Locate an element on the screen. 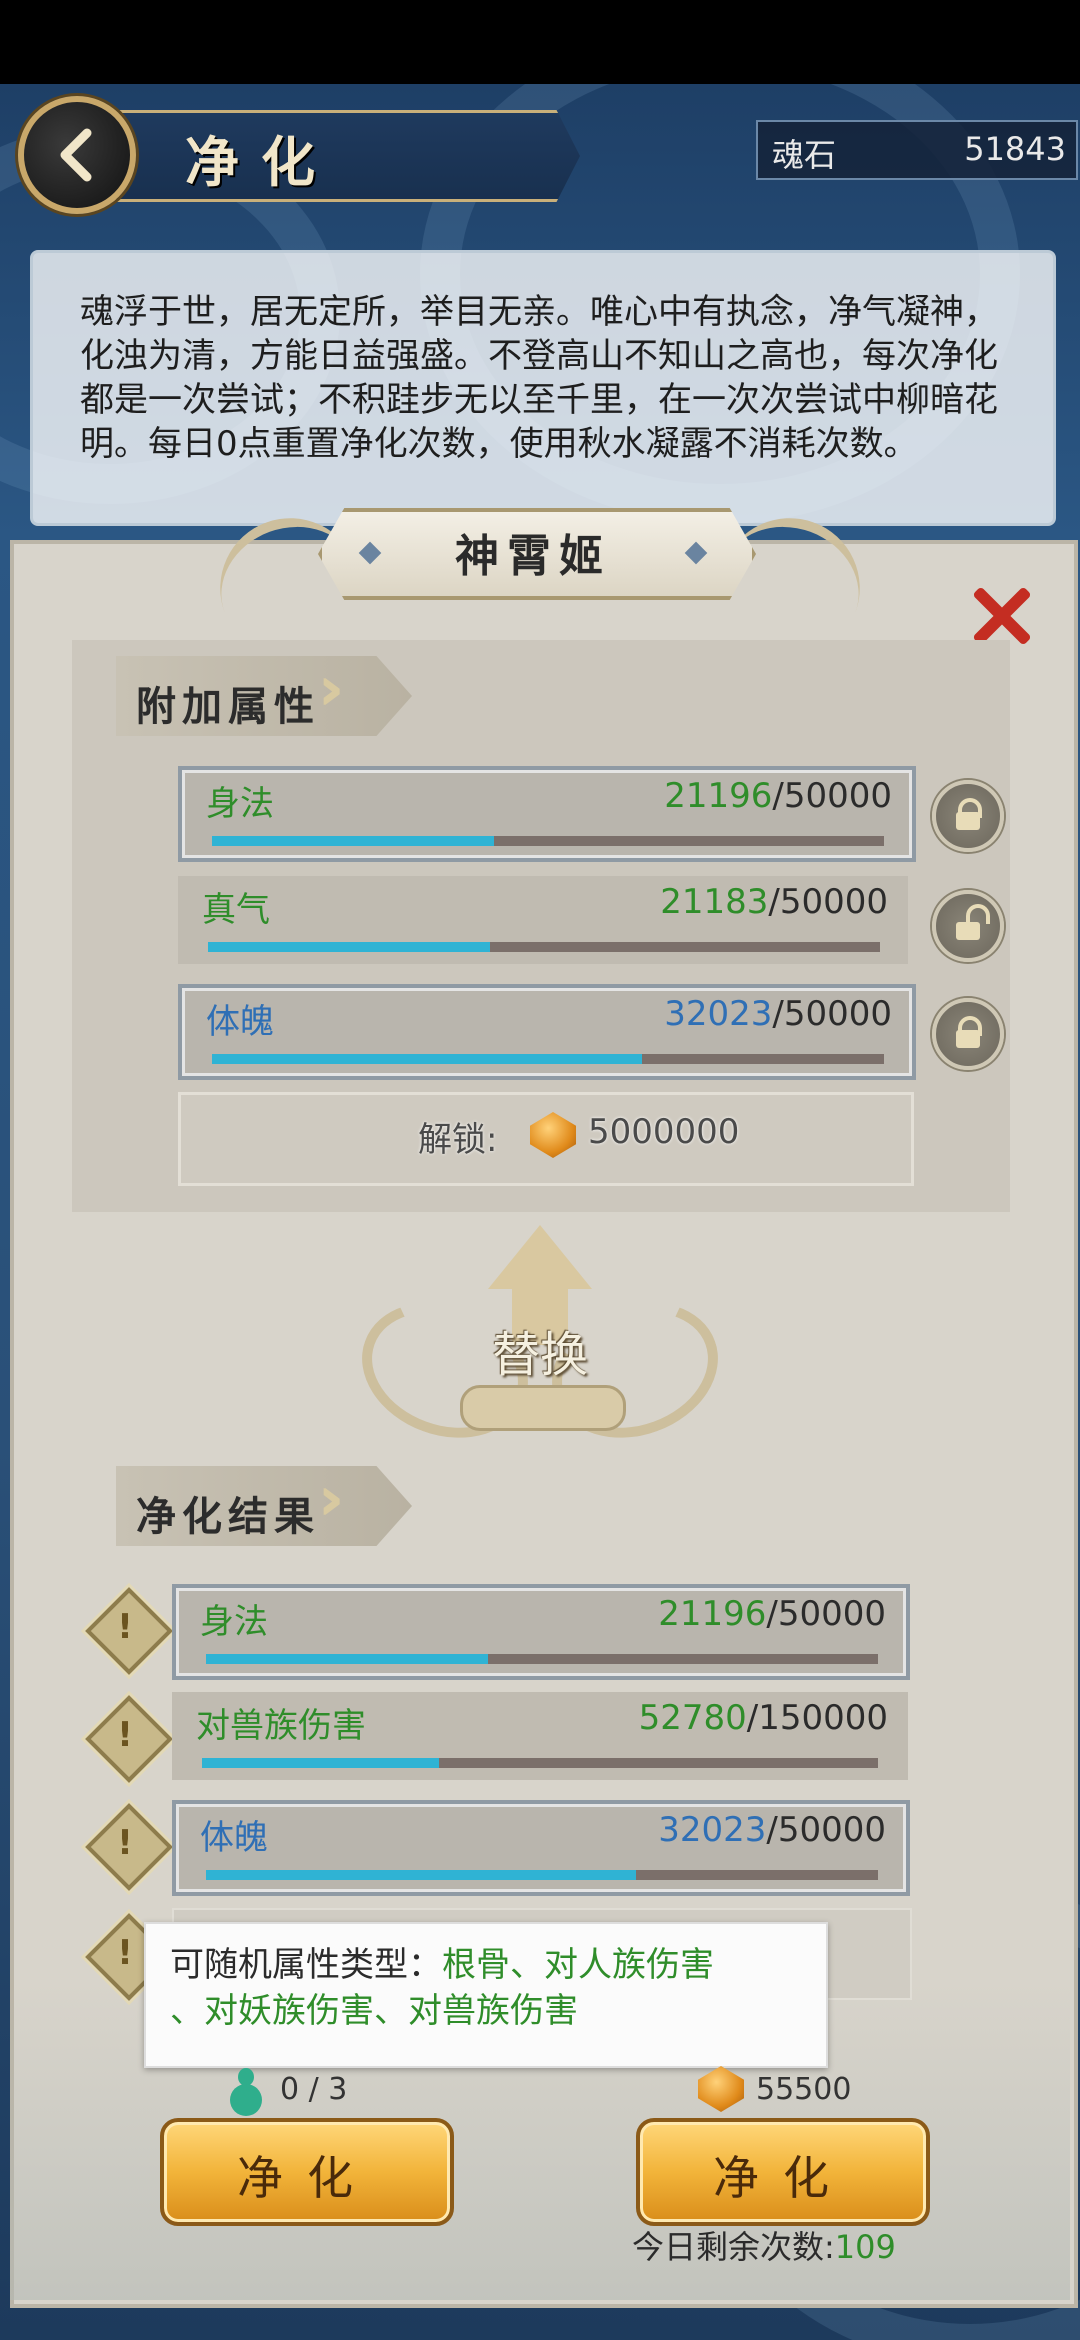 This screenshot has width=1080, height=2340. remaining-count: 今日剩余次数:109 is located at coordinates (764, 2245).